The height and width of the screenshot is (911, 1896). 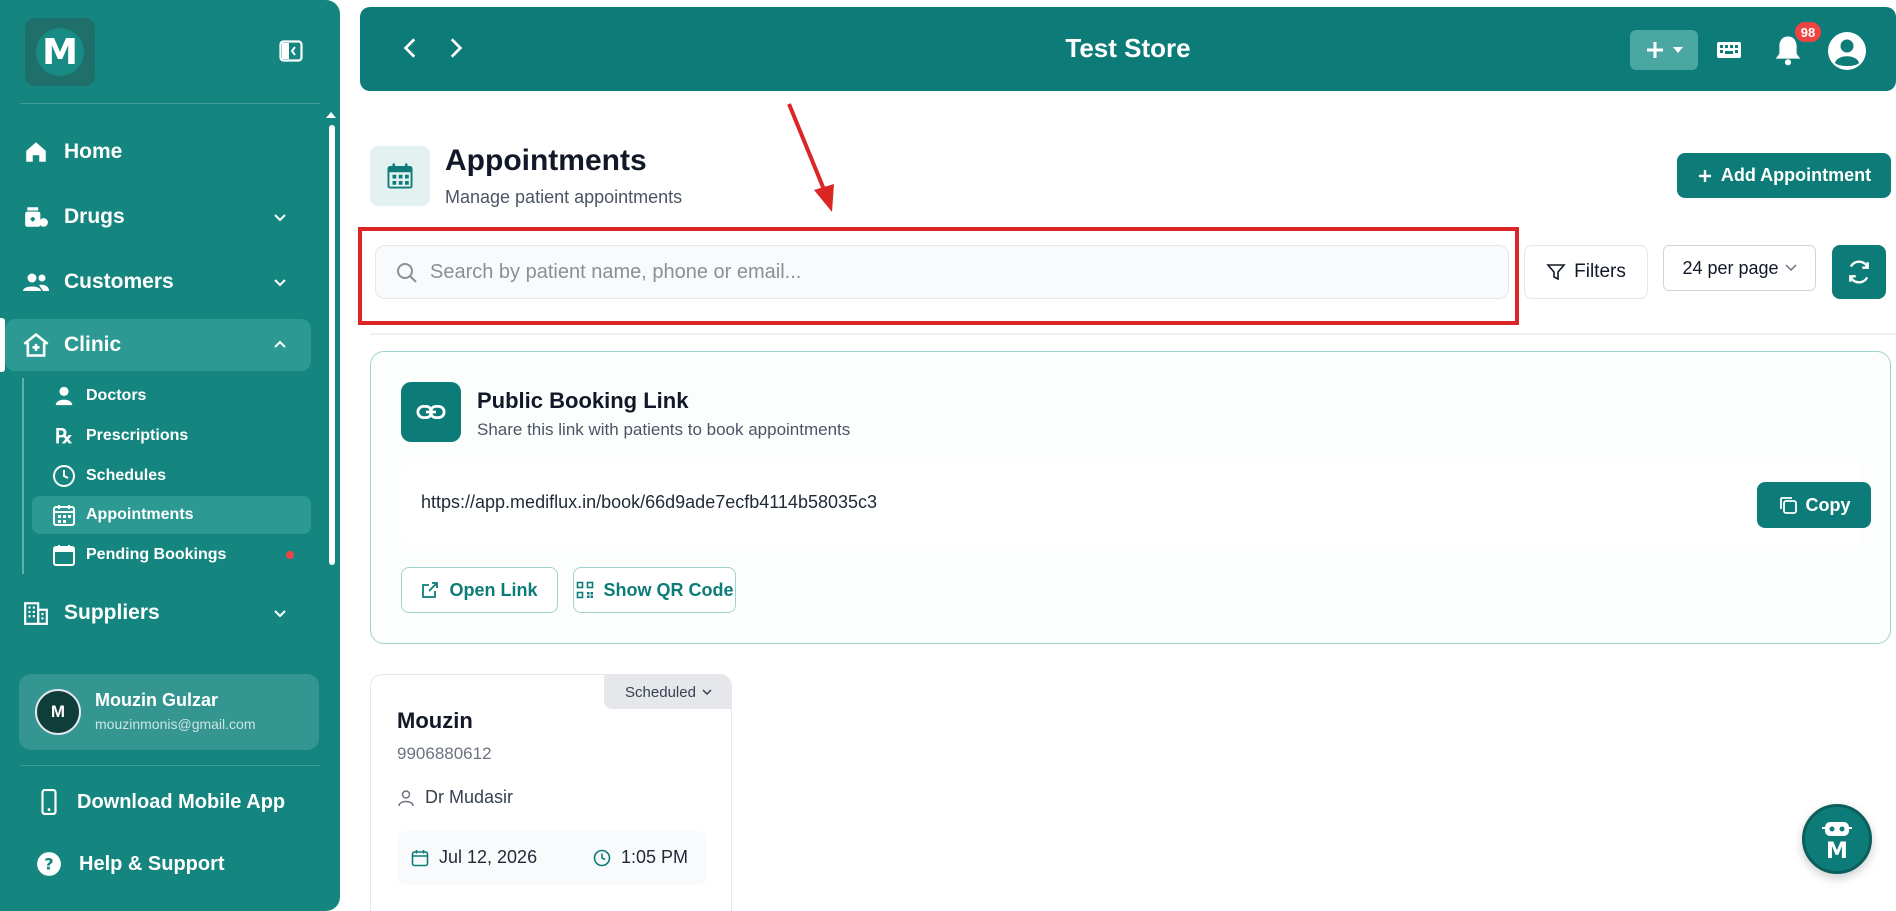 I want to click on sub-item-schedules: Schedules, so click(x=171, y=476).